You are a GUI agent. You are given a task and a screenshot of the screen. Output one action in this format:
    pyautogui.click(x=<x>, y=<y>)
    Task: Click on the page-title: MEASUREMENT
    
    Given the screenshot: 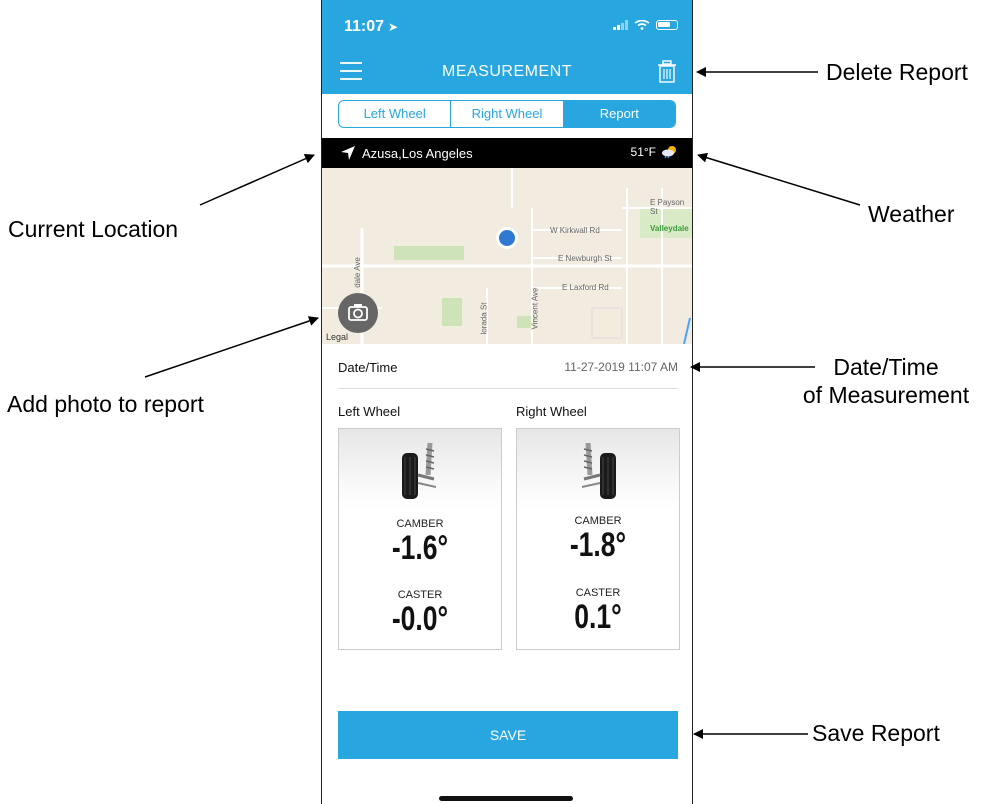 What is the action you would take?
    pyautogui.click(x=507, y=71)
    